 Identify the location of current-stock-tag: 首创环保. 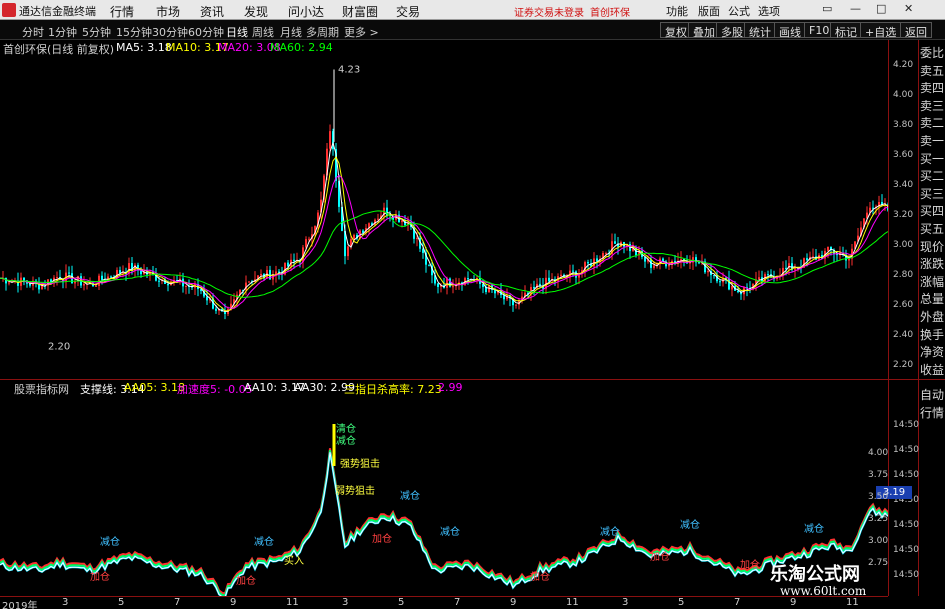
(610, 11).